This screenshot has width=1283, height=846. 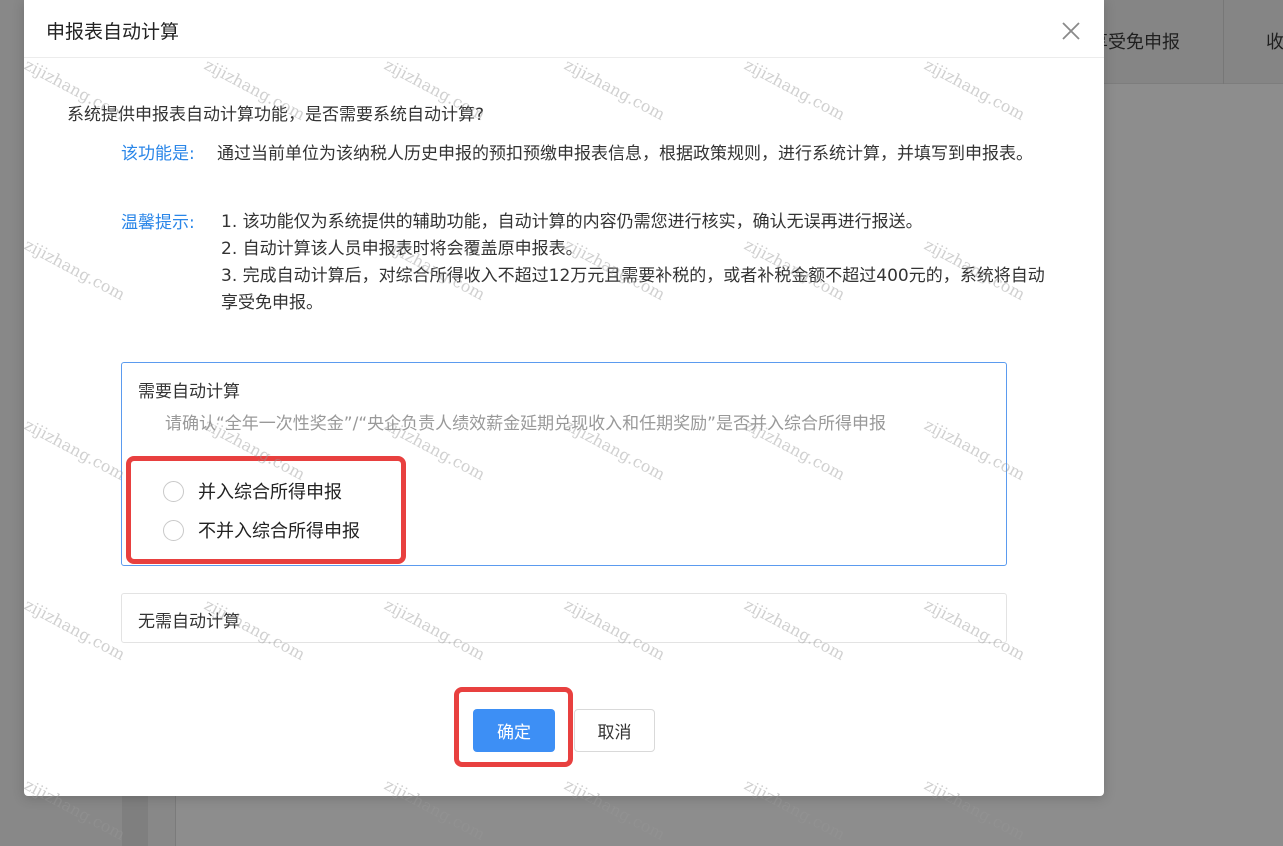 I want to click on option-auto-calc-title: 需要自动计算, so click(x=189, y=392).